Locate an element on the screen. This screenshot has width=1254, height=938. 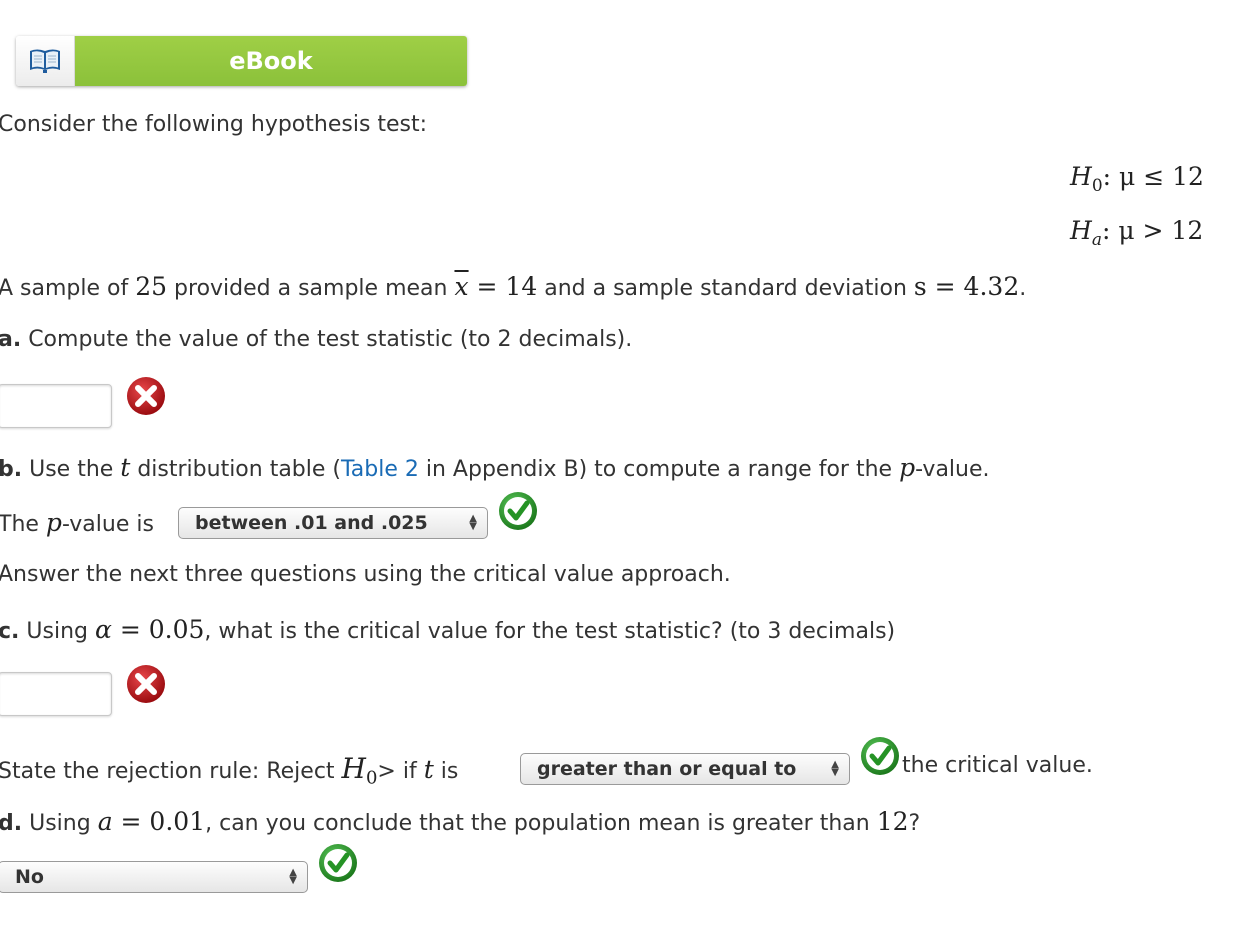
h0-relation: : μ ≤ 12 is located at coordinates (1153, 176).